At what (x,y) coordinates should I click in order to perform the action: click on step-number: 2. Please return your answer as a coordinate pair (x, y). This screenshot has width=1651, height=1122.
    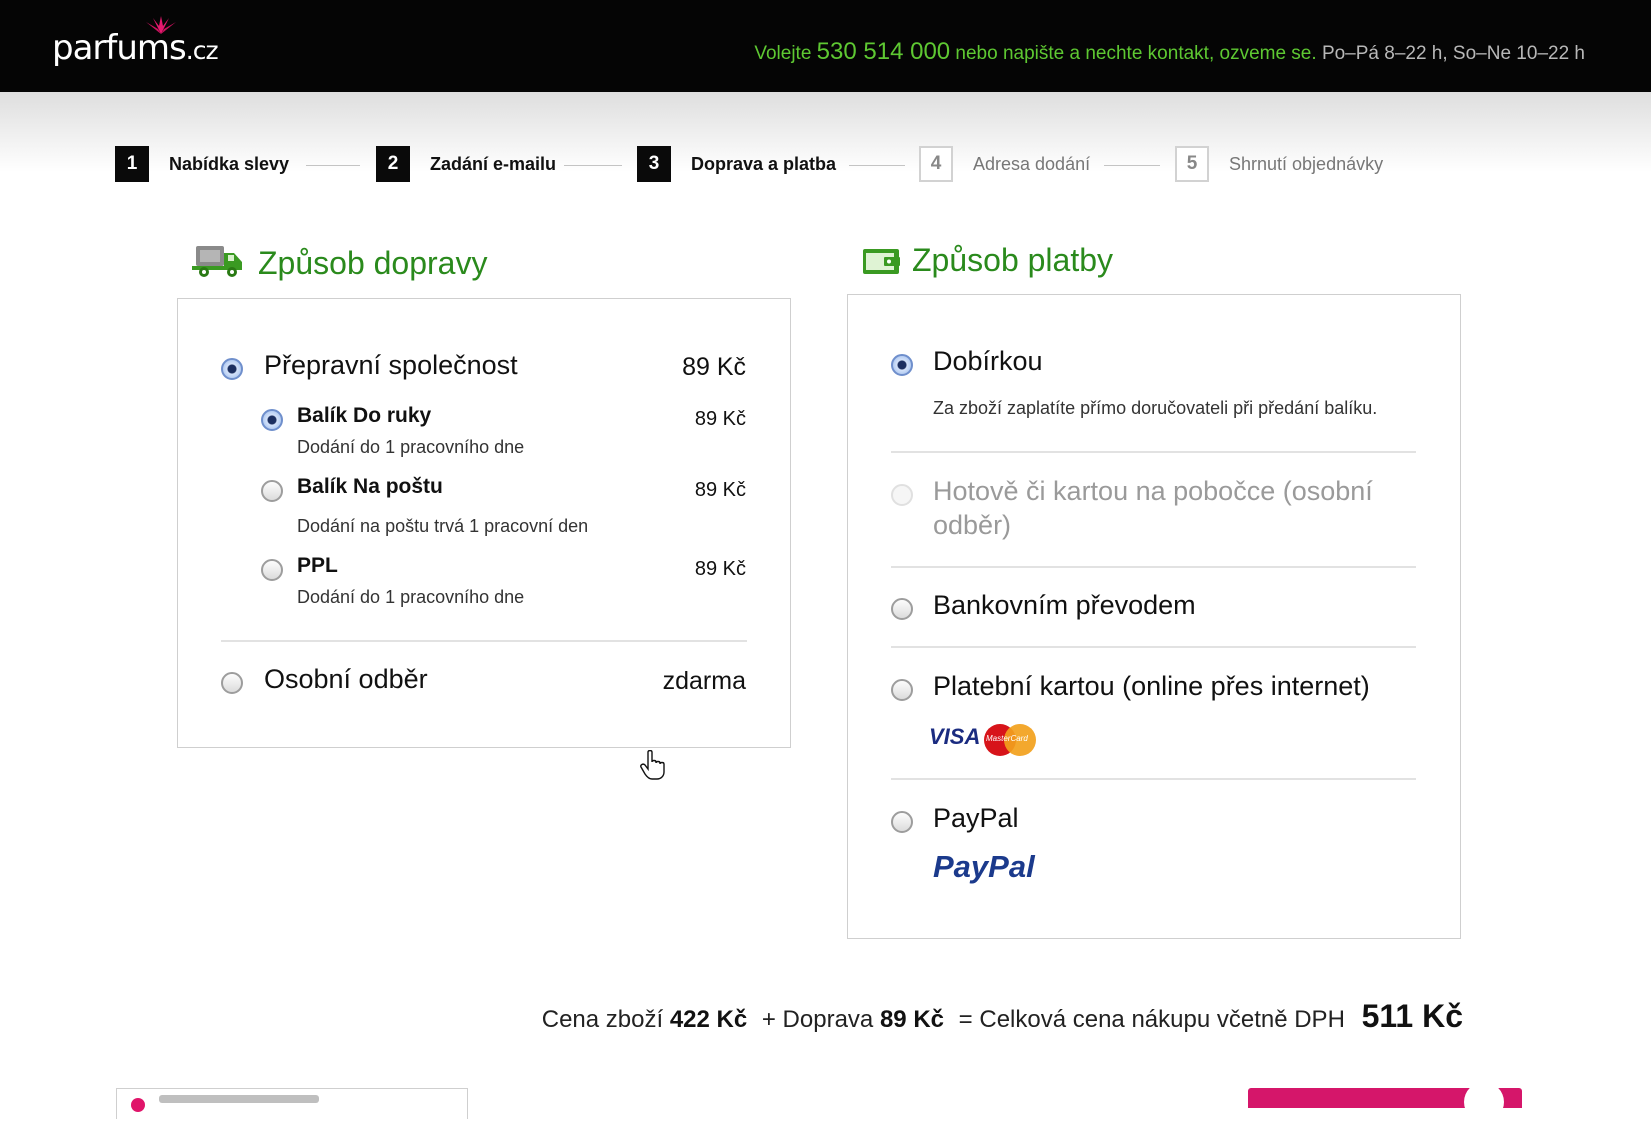
    Looking at the image, I should click on (393, 164).